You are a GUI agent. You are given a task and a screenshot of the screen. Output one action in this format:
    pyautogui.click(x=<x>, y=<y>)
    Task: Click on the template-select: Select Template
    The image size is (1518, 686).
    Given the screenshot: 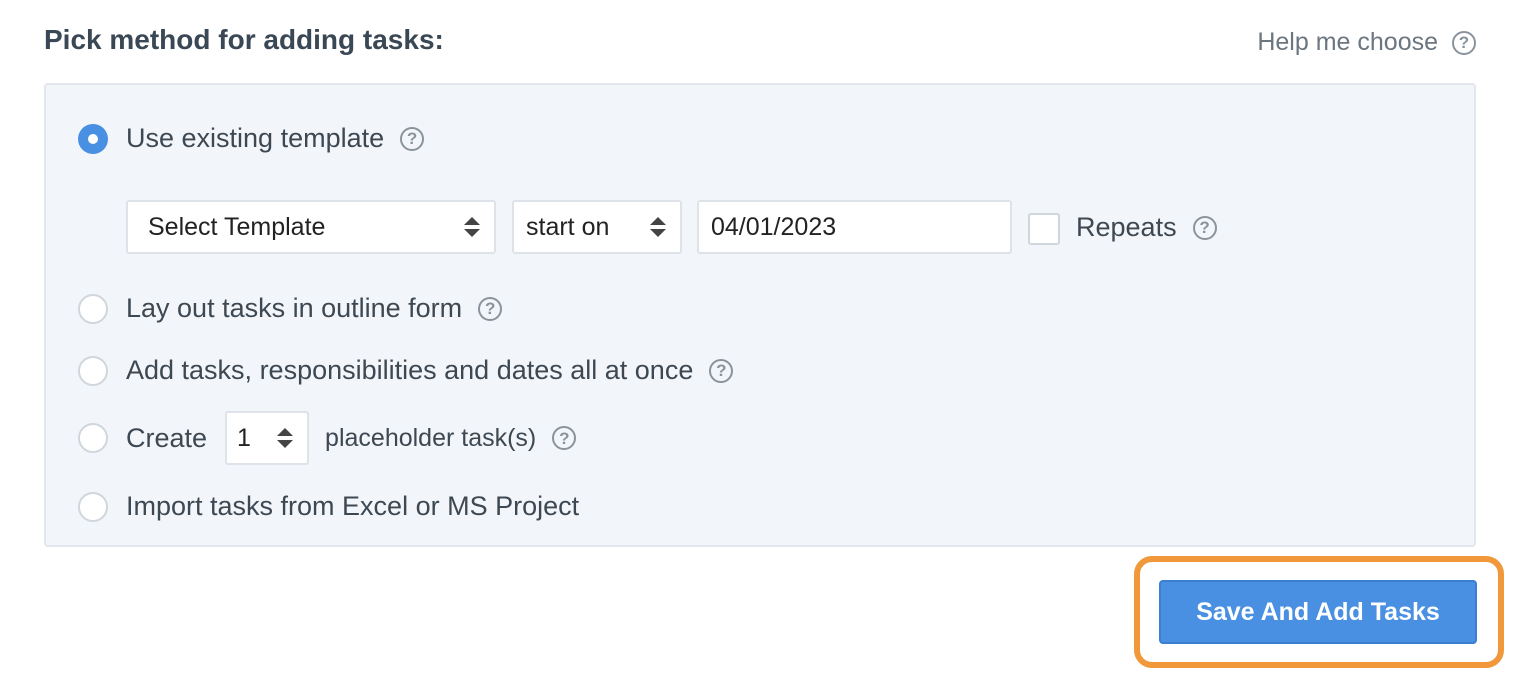 What is the action you would take?
    pyautogui.click(x=311, y=227)
    